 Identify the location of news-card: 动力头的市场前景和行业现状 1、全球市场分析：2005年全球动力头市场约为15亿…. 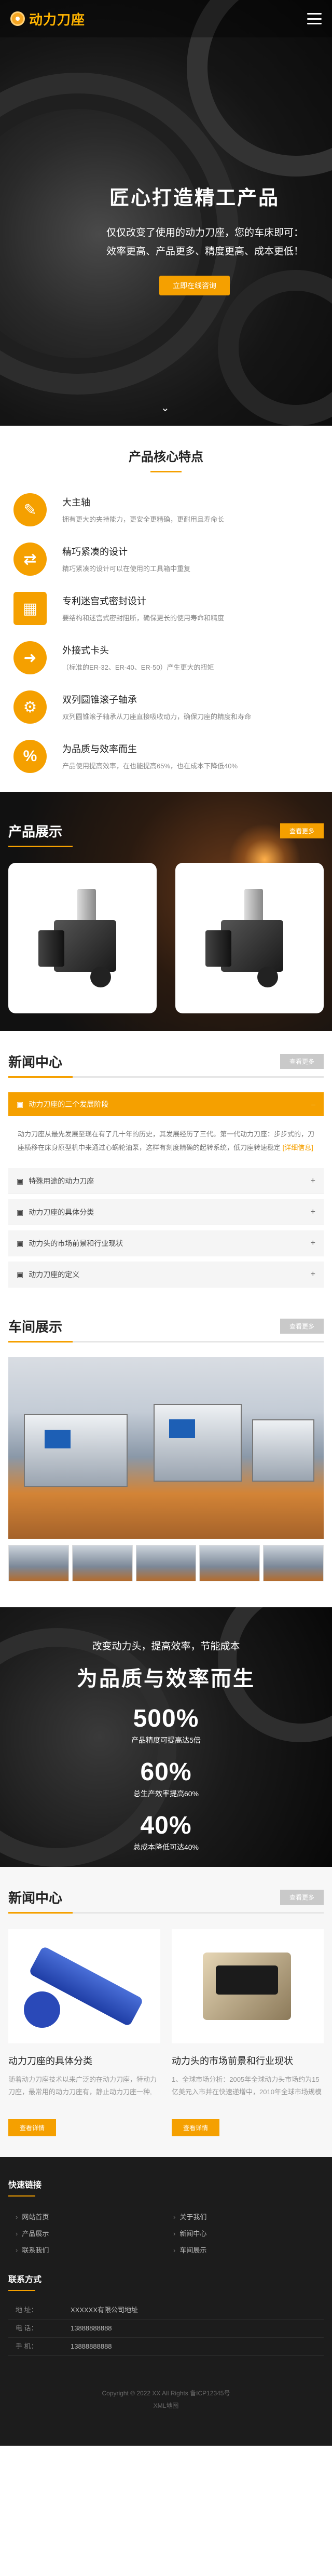
(248, 2032).